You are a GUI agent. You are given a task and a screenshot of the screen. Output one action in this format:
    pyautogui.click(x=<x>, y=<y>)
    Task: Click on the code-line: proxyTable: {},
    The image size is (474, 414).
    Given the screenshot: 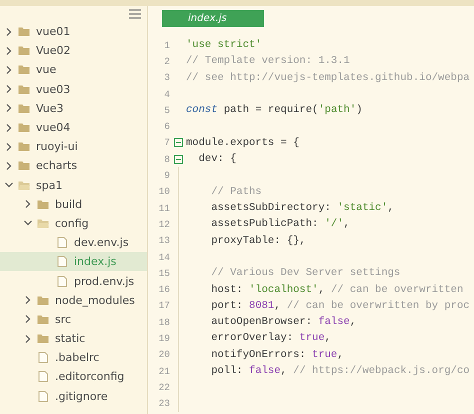 What is the action you would take?
    pyautogui.click(x=258, y=240)
    